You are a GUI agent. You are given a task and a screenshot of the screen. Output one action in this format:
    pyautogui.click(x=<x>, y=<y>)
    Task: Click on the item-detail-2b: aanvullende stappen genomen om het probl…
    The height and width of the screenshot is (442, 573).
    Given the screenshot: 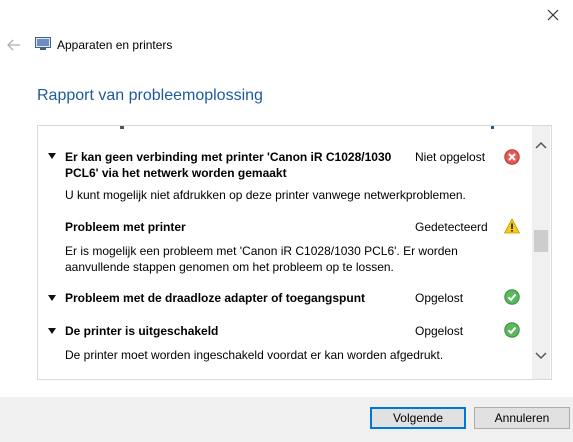 What is the action you would take?
    pyautogui.click(x=229, y=267)
    